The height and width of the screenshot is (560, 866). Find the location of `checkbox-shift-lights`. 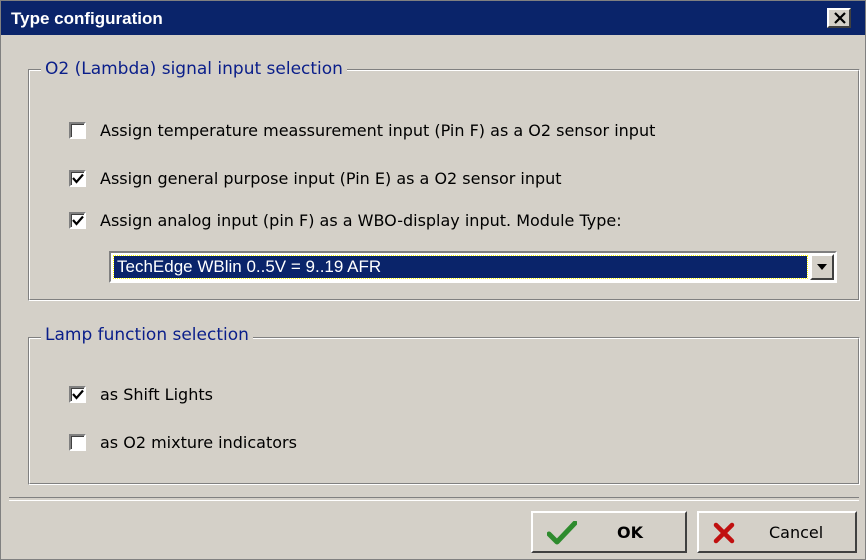

checkbox-shift-lights is located at coordinates (77, 394).